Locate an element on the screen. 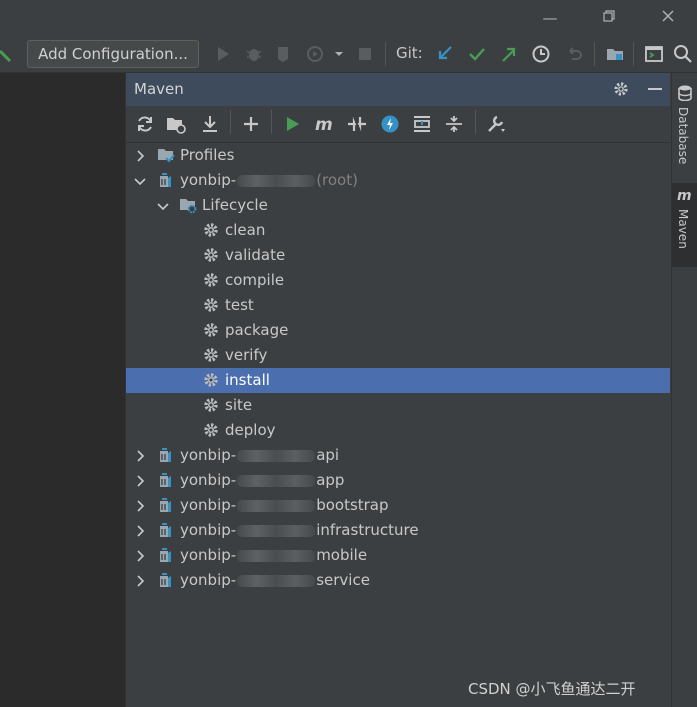 The width and height of the screenshot is (697, 707). minimize-icon: — is located at coordinates (550, 18).